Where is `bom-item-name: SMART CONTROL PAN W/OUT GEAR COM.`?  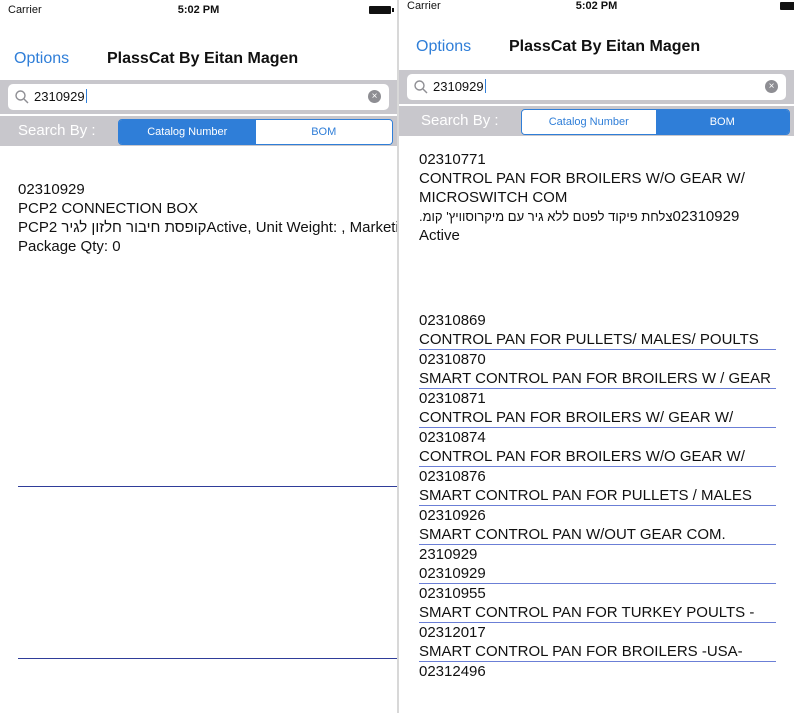
bom-item-name: SMART CONTROL PAN W/OUT GEAR COM. is located at coordinates (572, 534).